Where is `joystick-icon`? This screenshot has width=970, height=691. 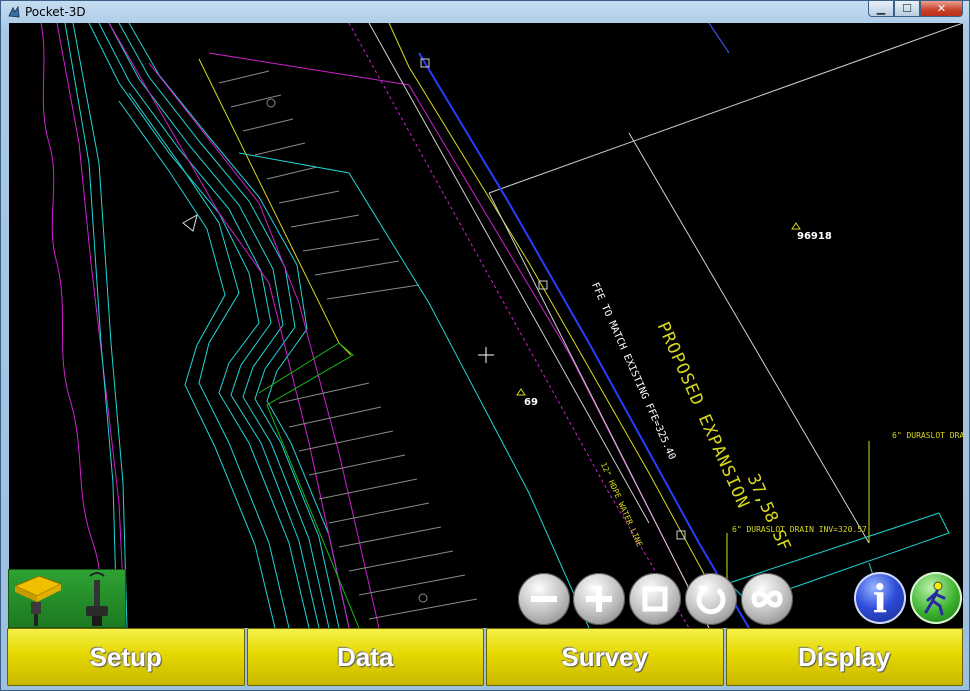 joystick-icon is located at coordinates (97, 599).